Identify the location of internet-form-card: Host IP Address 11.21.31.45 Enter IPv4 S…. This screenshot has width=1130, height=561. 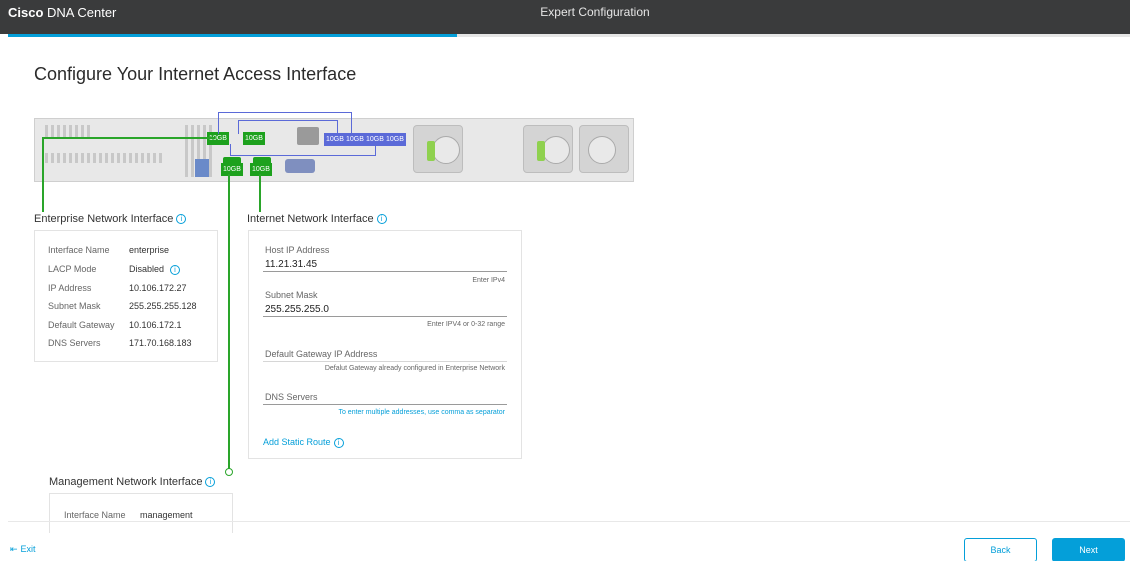
(385, 344).